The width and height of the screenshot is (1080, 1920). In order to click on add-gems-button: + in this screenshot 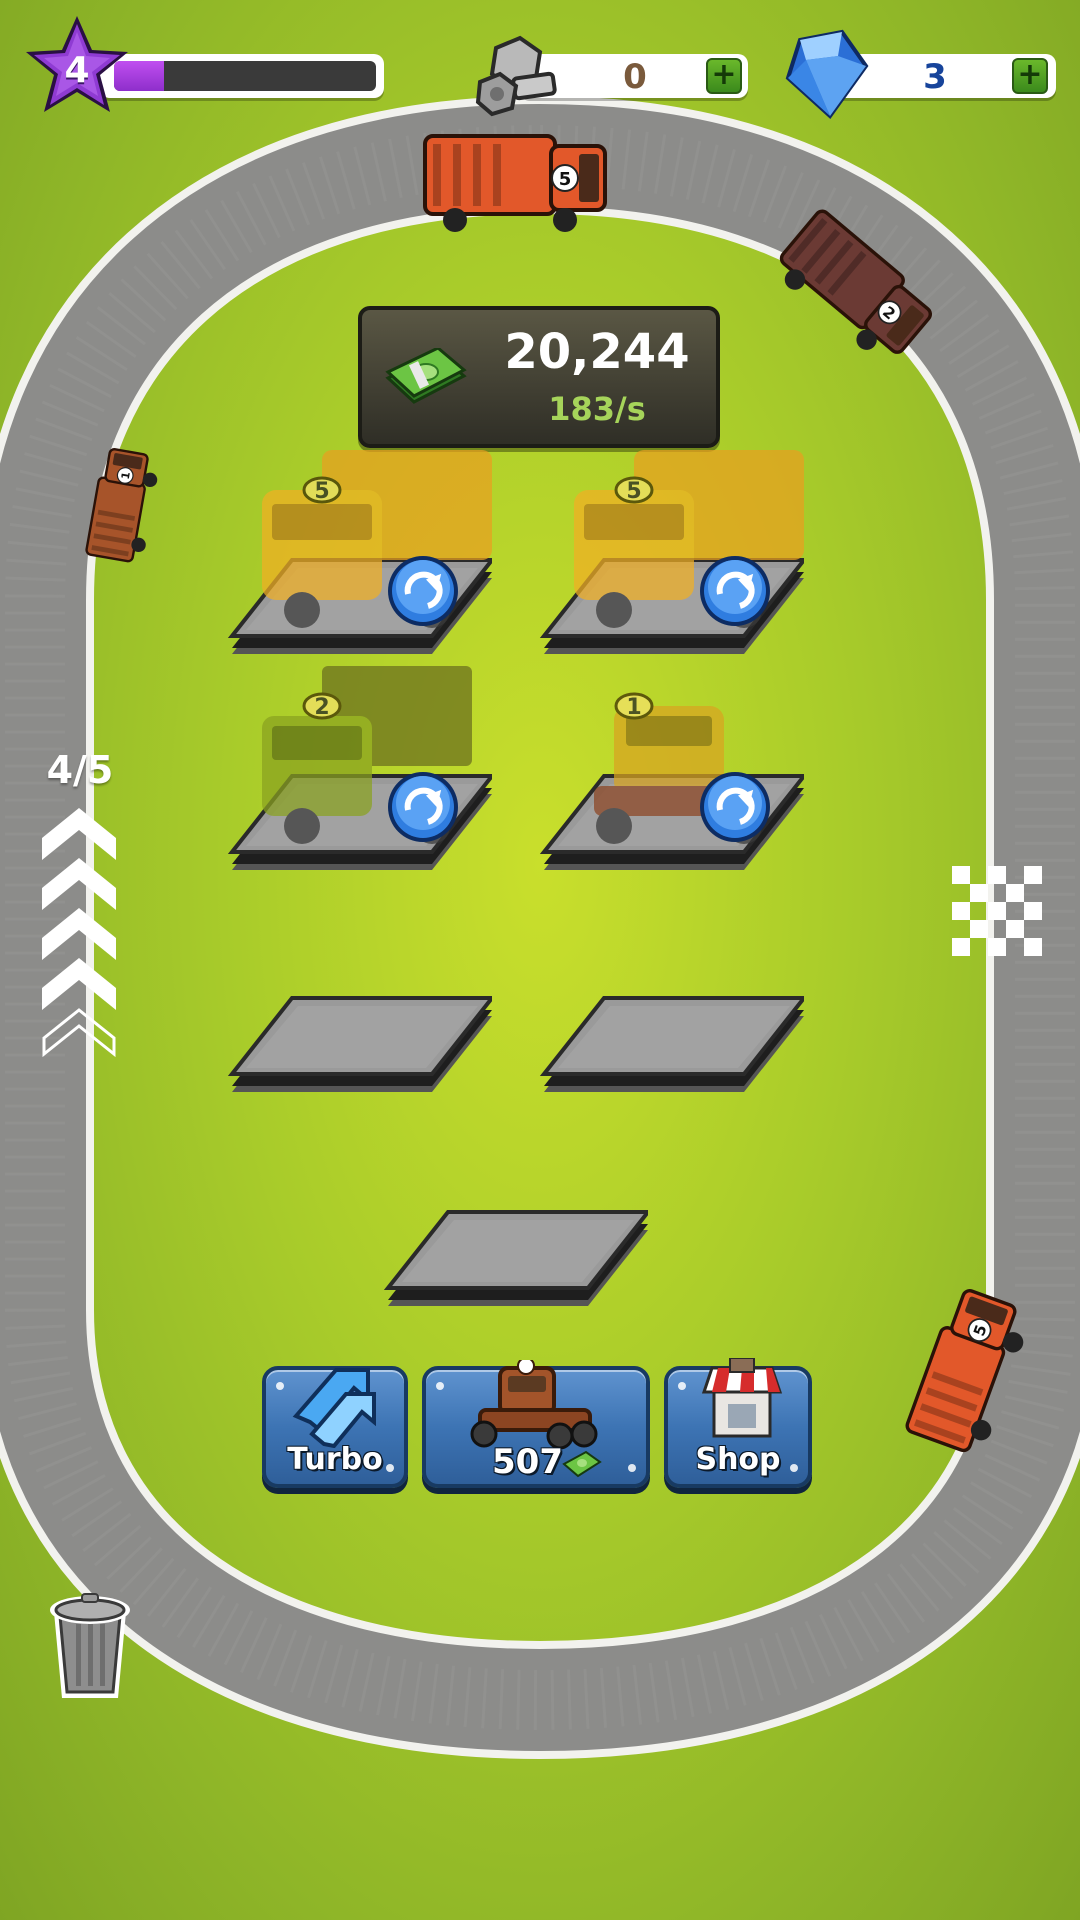, I will do `click(1030, 76)`.